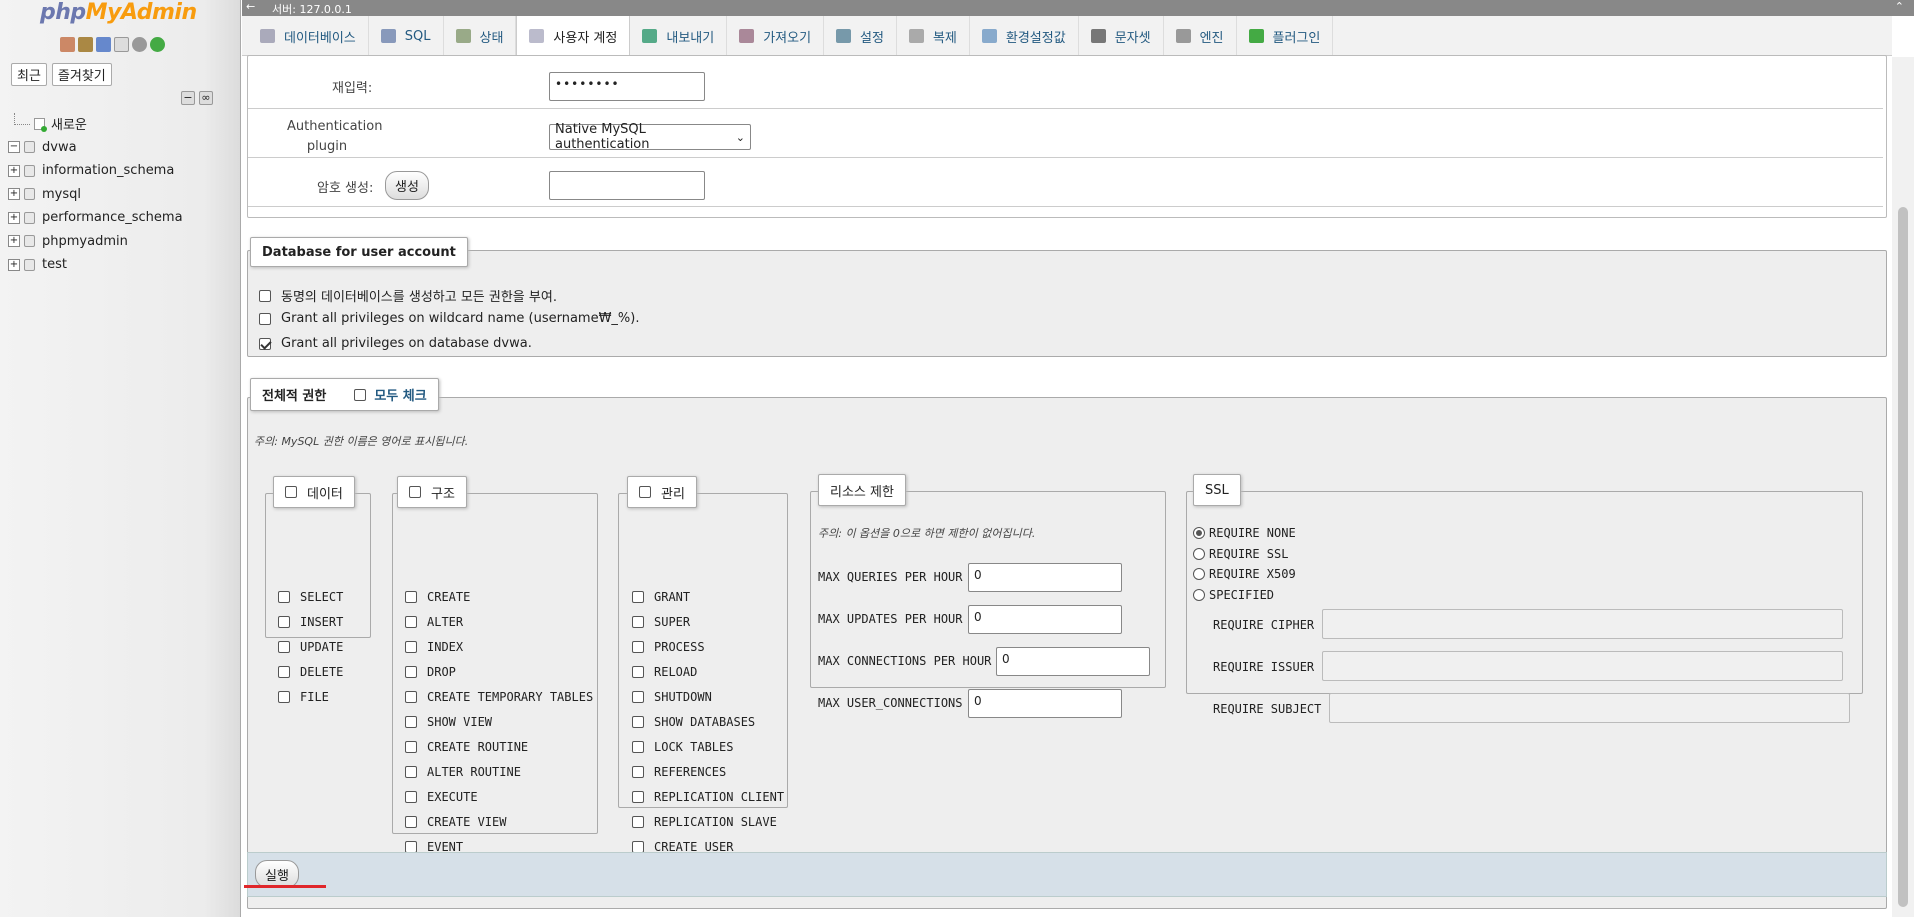  Describe the element at coordinates (1903, 557) in the screenshot. I see `scrollbar-thumb` at that location.